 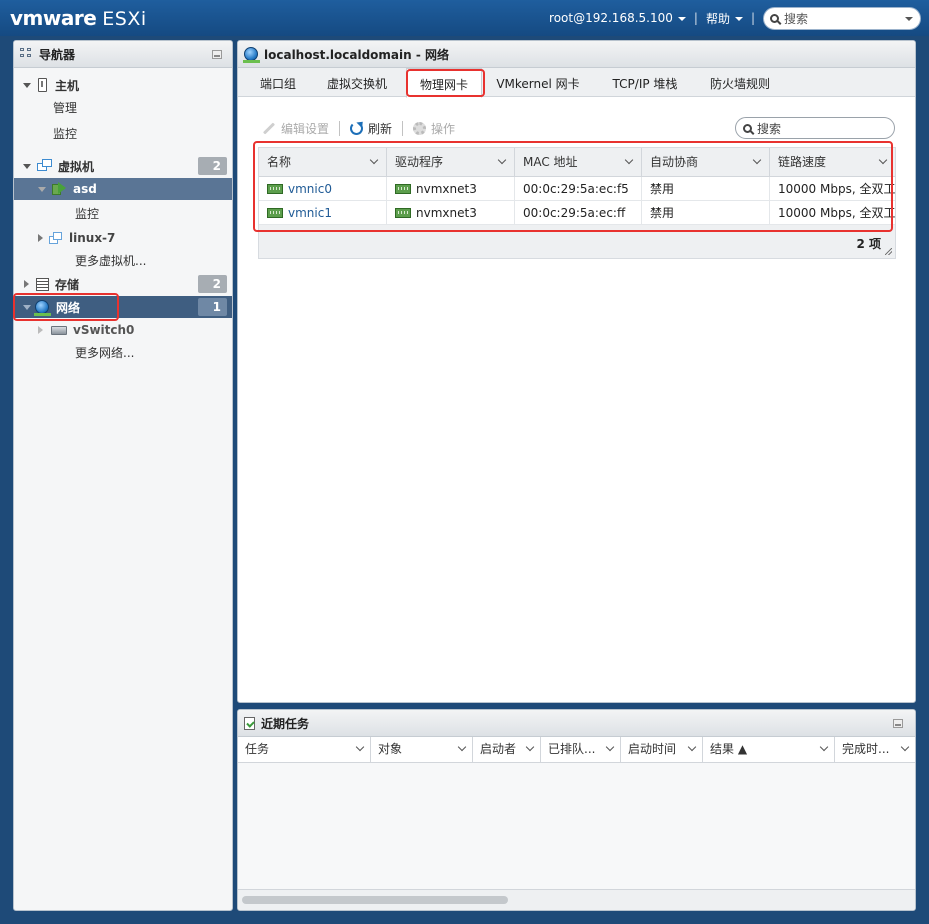 What do you see at coordinates (390, 749) in the screenshot?
I see `column-header-label: 对象` at bounding box center [390, 749].